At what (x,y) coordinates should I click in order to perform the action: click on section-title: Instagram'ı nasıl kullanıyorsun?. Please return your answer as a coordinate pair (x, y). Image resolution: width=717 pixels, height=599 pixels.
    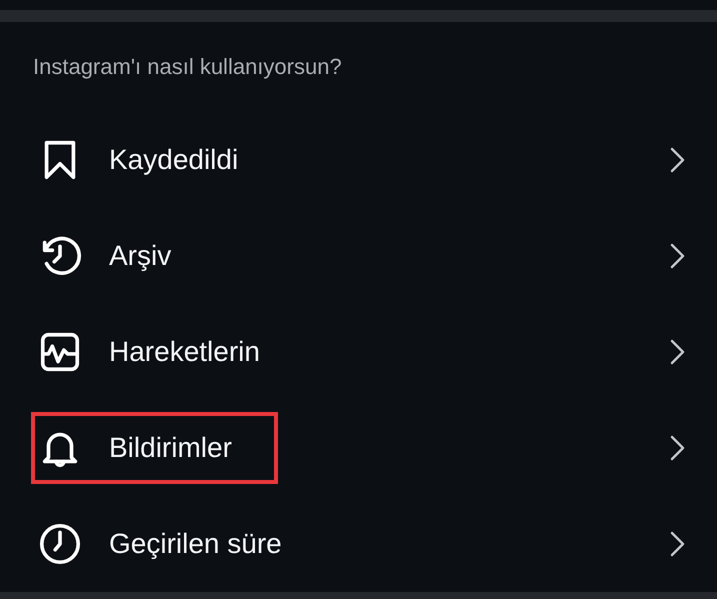
    Looking at the image, I should click on (187, 67).